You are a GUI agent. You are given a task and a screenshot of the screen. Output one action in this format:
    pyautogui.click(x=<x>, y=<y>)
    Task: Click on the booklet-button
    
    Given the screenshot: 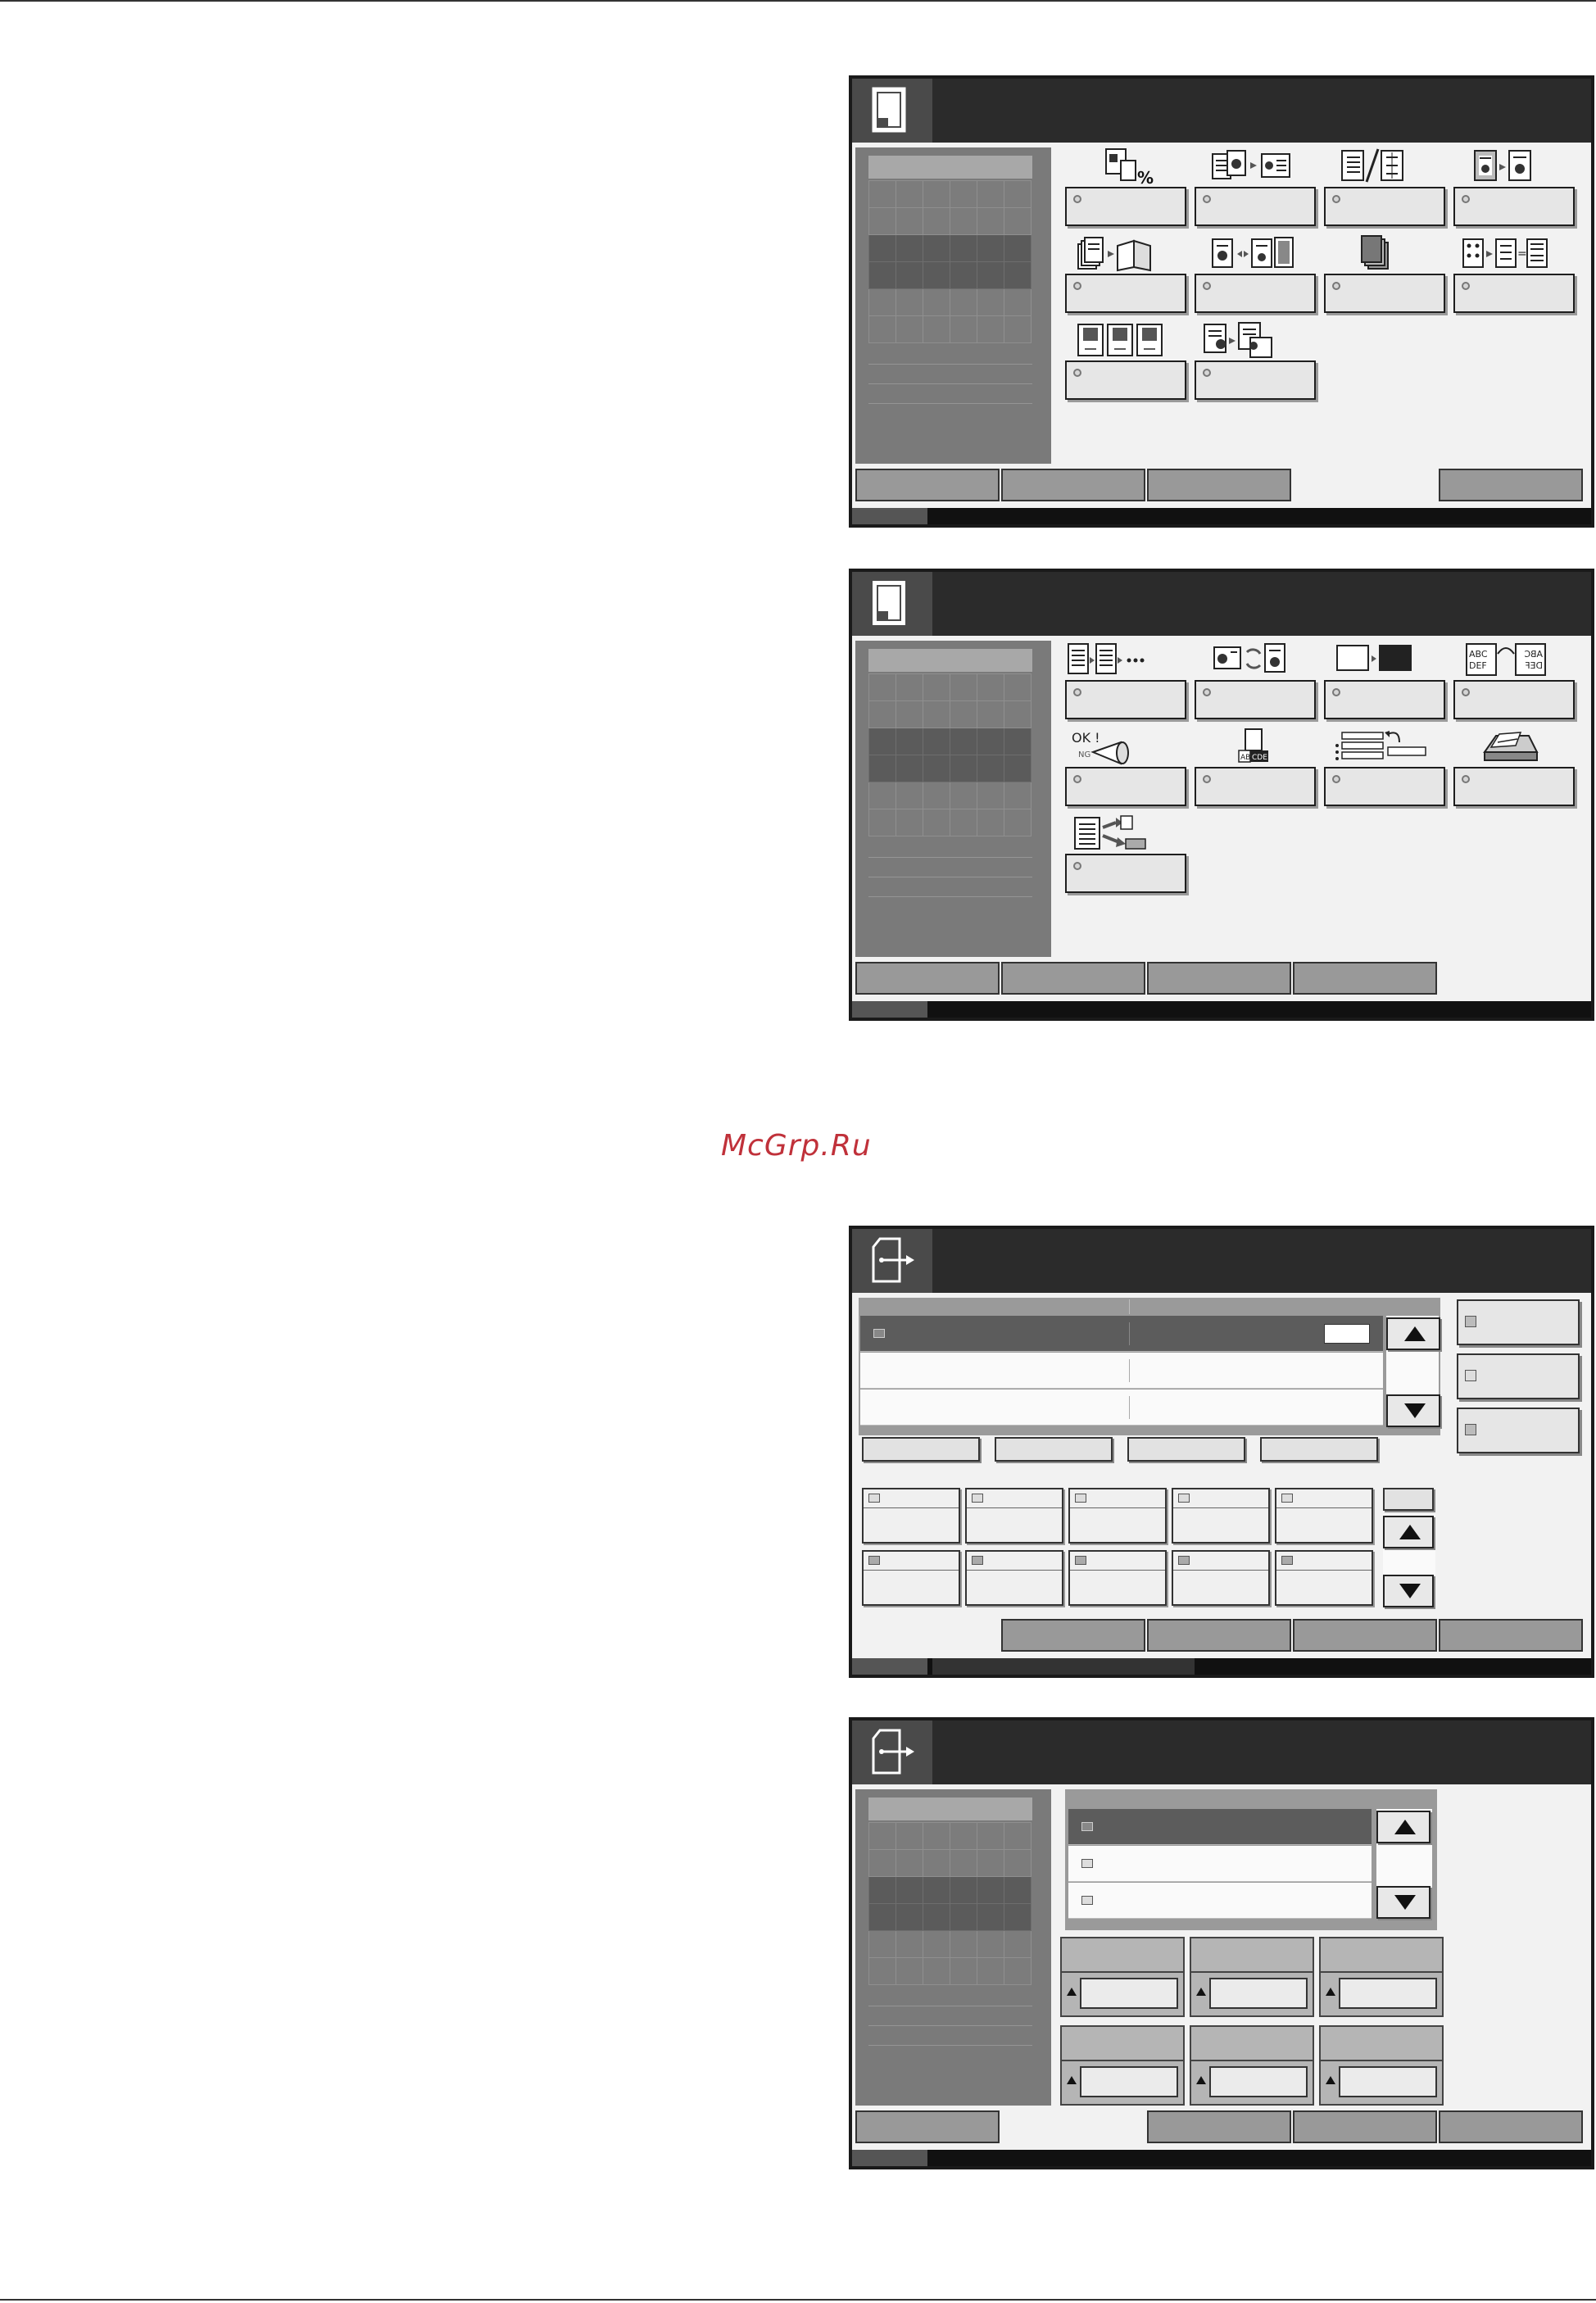 What is the action you would take?
    pyautogui.click(x=1125, y=293)
    